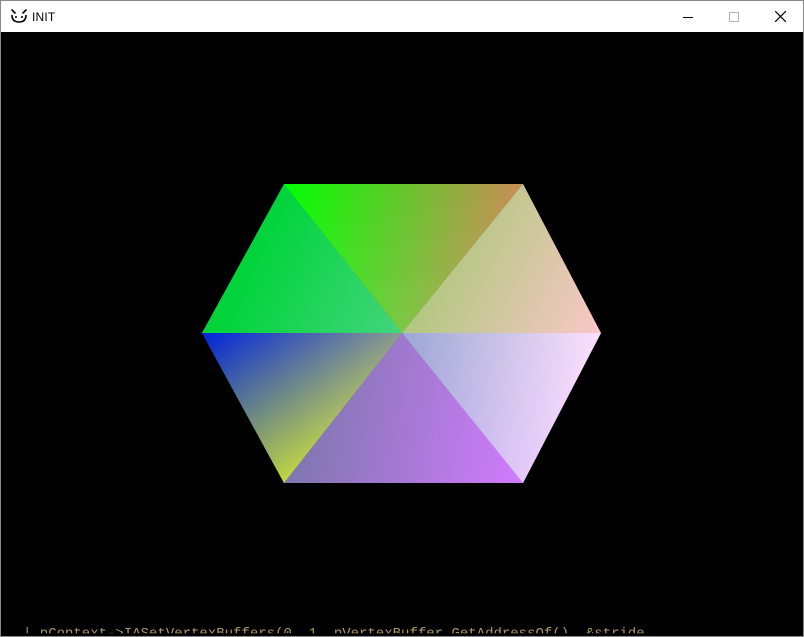 This screenshot has height=637, width=804. What do you see at coordinates (19, 16) in the screenshot?
I see `app-icon` at bounding box center [19, 16].